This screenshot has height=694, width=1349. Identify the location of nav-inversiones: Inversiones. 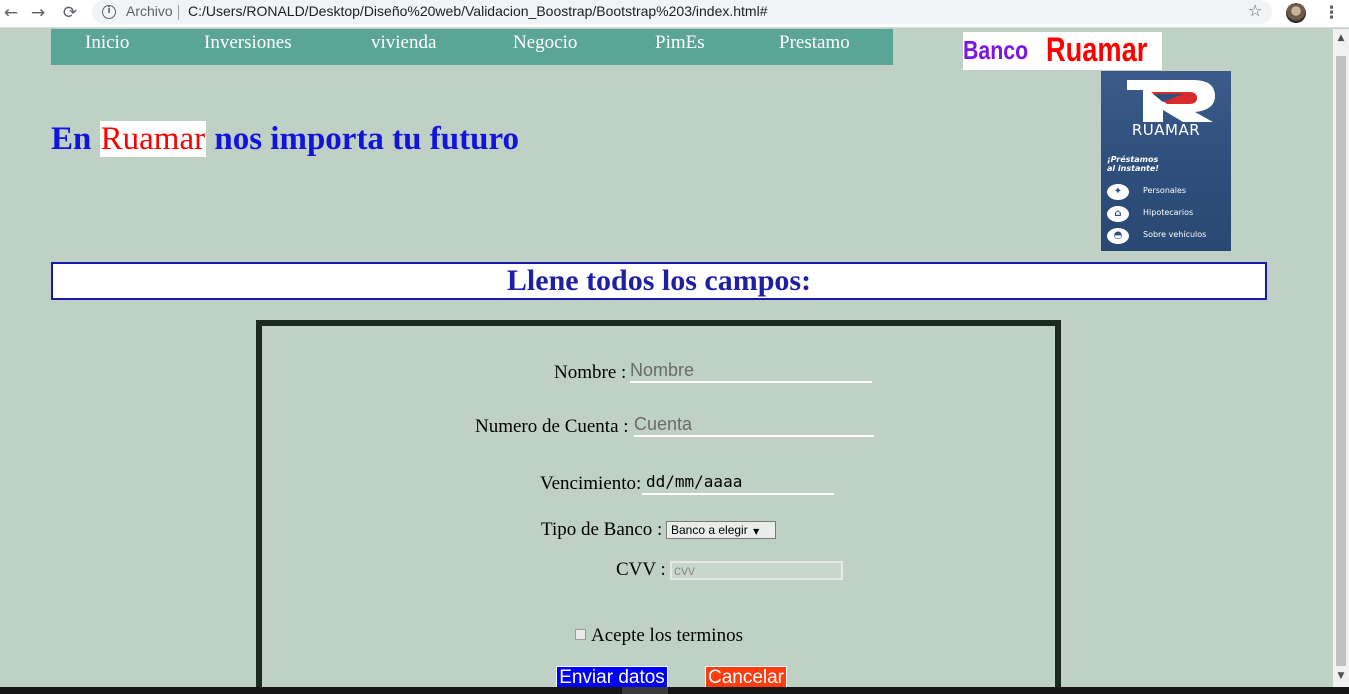
(248, 43).